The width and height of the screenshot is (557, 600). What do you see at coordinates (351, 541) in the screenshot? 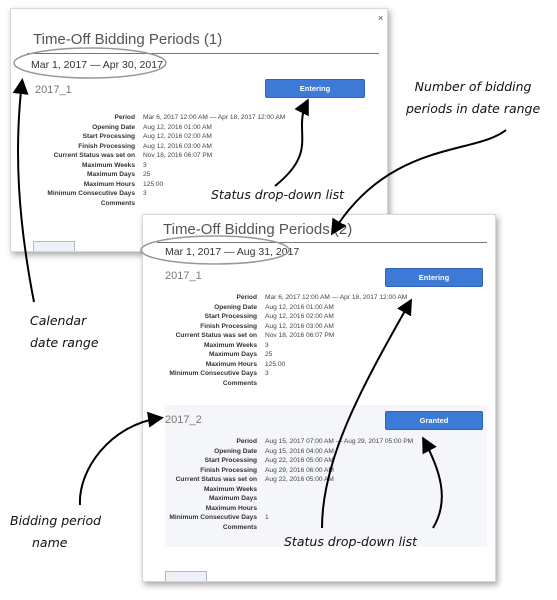
I see `callout-status-list-2: Status drop-down list` at bounding box center [351, 541].